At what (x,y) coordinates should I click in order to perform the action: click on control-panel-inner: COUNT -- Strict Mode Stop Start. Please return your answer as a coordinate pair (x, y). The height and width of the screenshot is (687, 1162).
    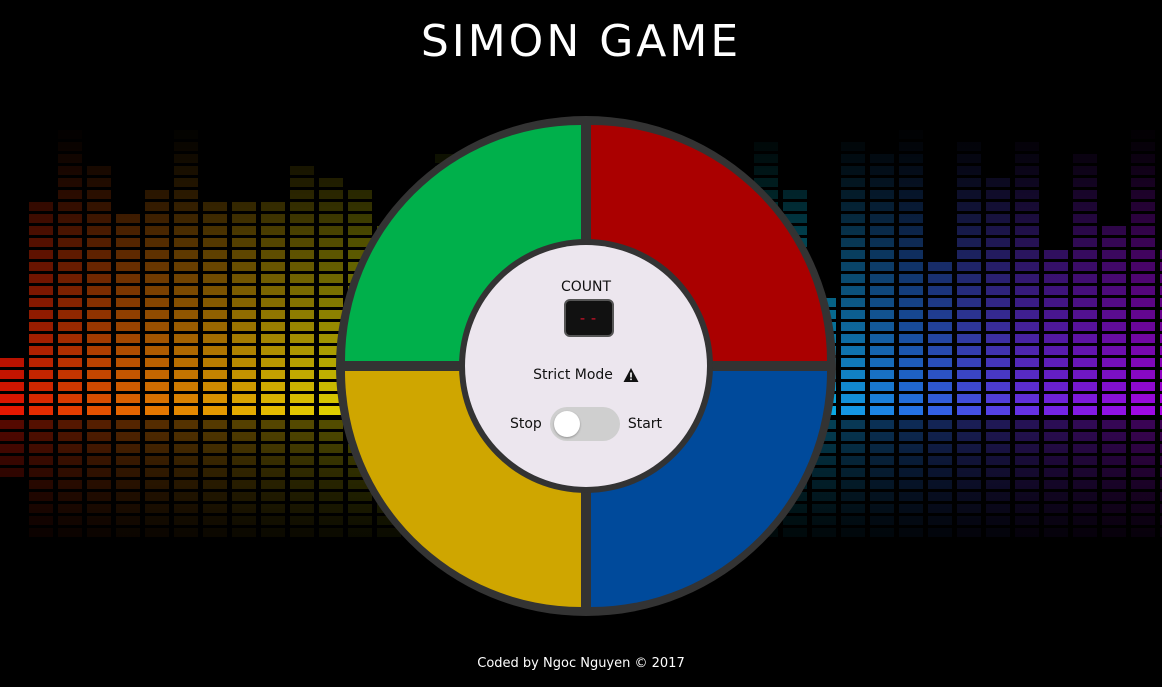
    Looking at the image, I should click on (586, 366).